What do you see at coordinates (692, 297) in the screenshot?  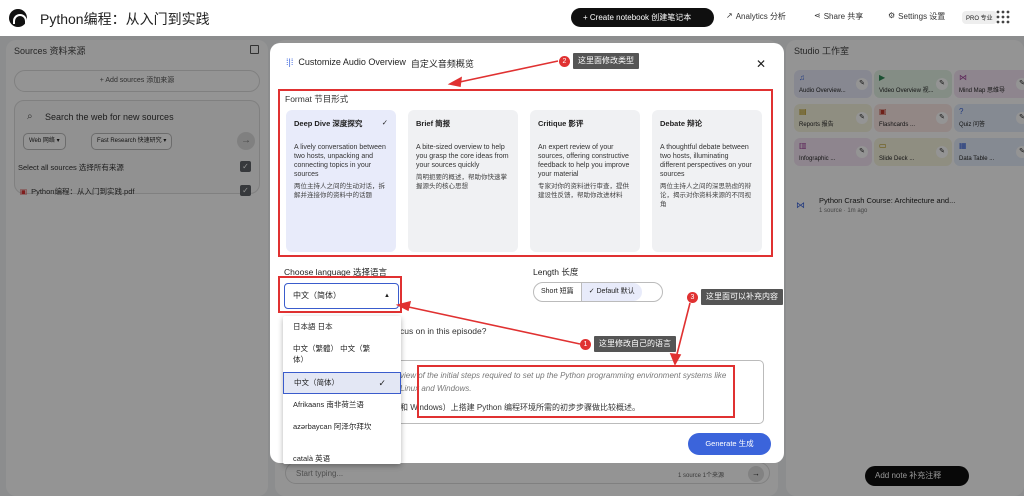 I see `callout-number-3: 3` at bounding box center [692, 297].